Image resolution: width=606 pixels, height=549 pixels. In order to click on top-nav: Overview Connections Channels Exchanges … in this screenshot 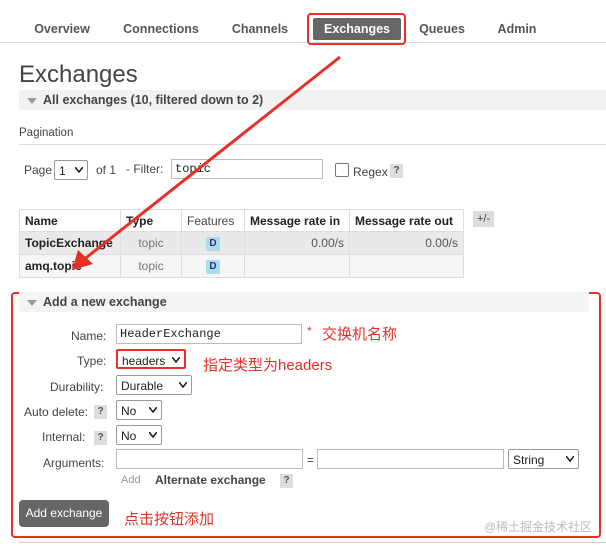, I will do `click(303, 21)`.